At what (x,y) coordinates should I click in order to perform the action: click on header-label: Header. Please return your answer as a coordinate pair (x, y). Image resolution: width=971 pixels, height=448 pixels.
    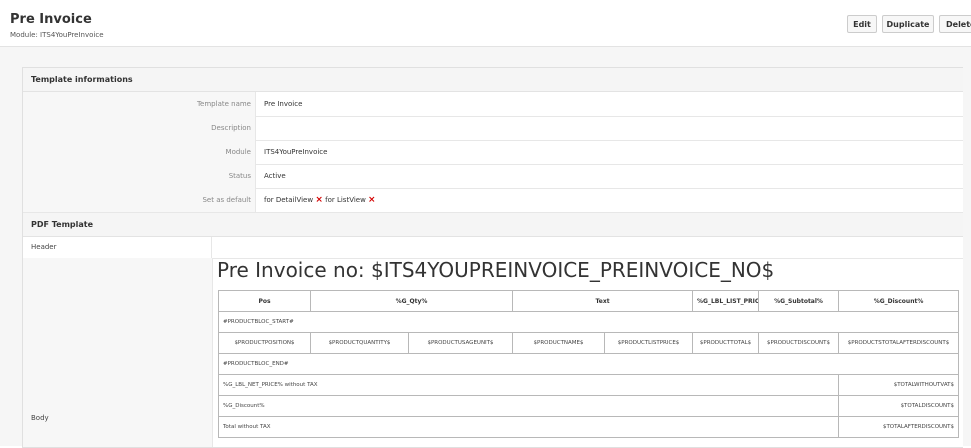
    Looking at the image, I should click on (117, 247).